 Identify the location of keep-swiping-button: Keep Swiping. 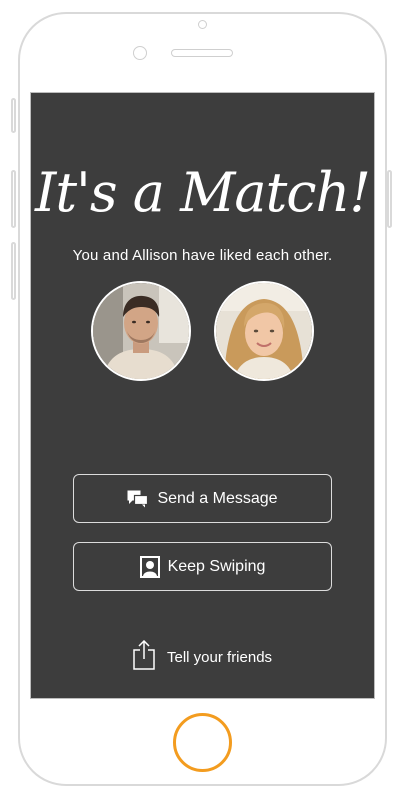
(202, 566).